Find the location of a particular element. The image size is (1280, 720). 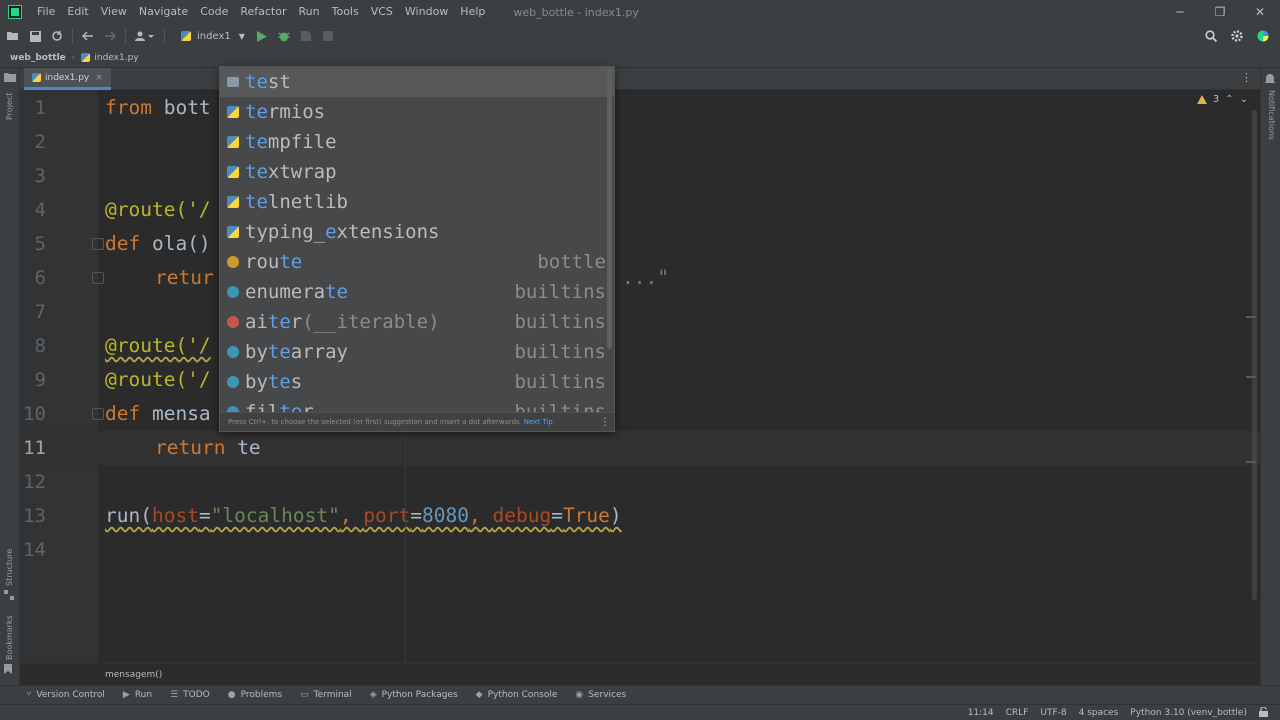

structure-tool-label: Structure is located at coordinates (9, 567).